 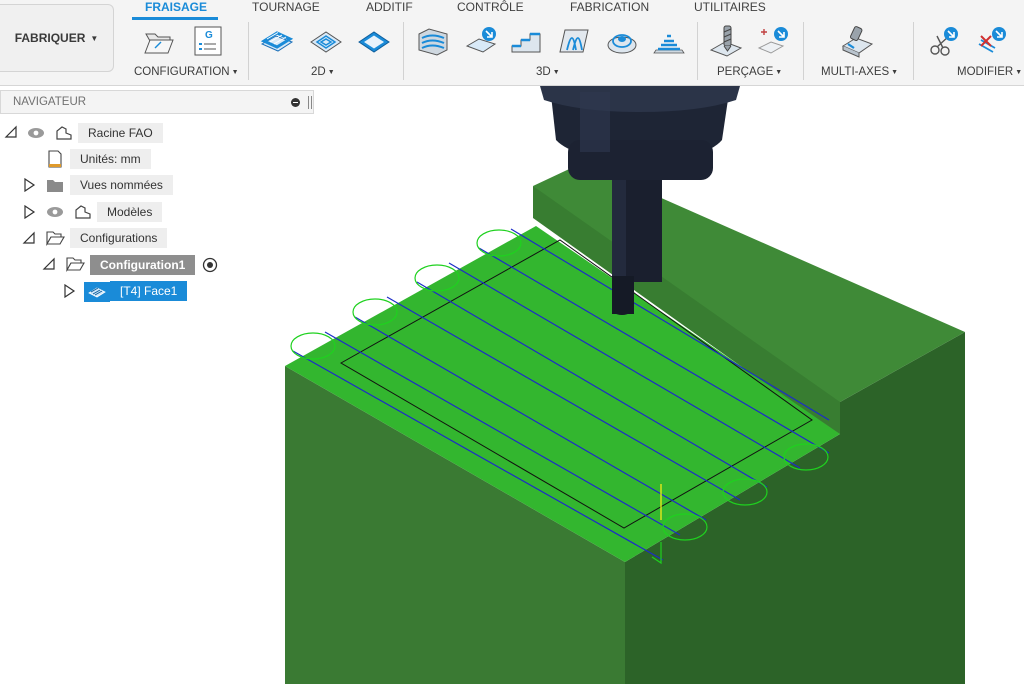 I want to click on 3d-adaptive-icon, so click(x=433, y=42).